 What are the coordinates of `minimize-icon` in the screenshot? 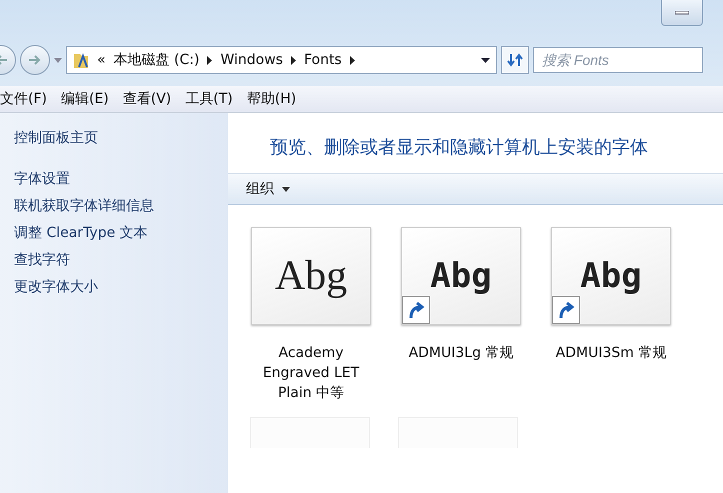 It's located at (682, 12).